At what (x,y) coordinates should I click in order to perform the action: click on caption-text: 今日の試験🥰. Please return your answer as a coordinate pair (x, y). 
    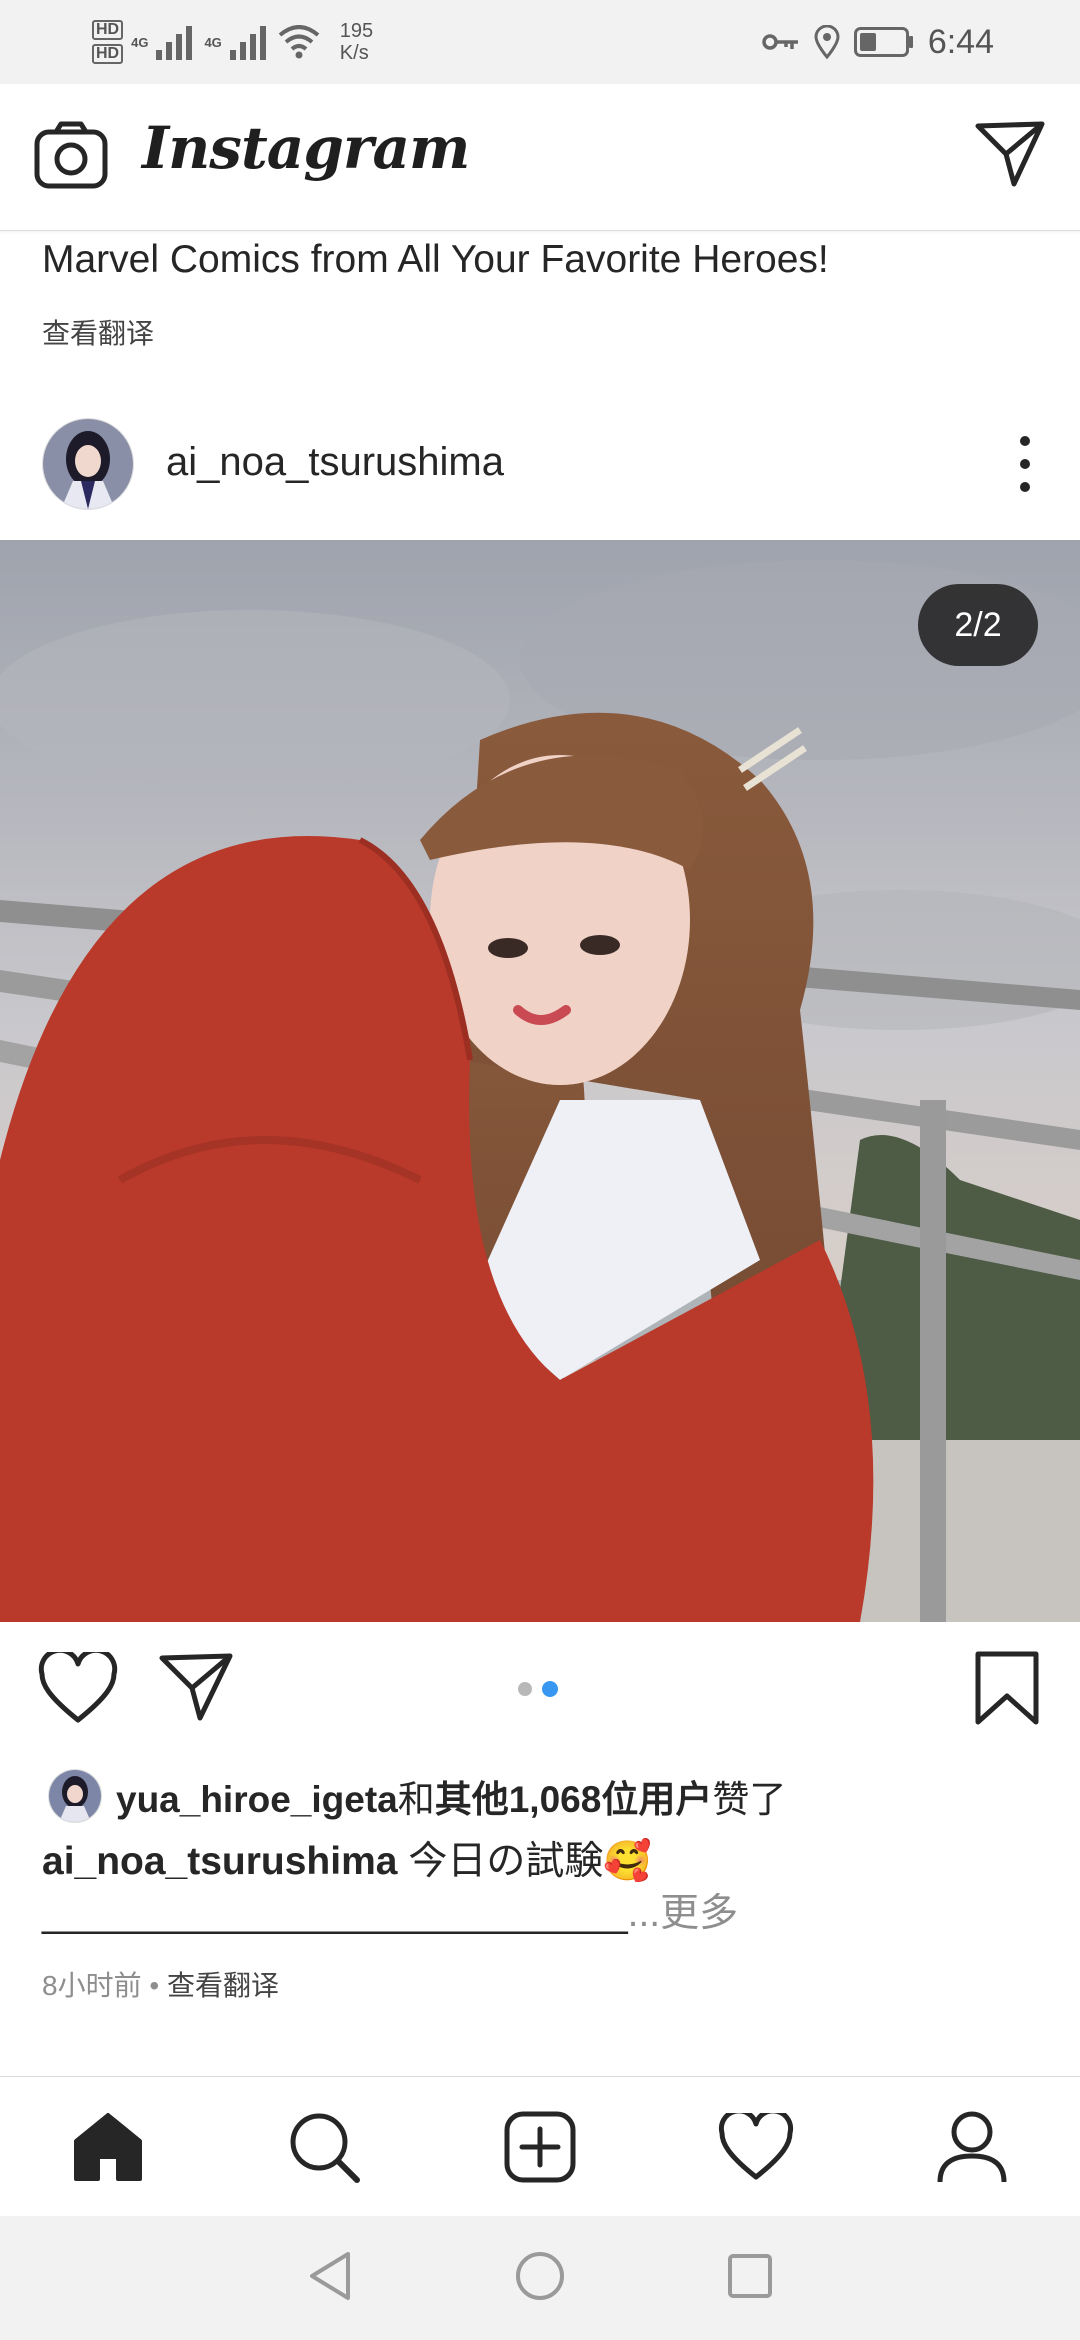
    Looking at the image, I should click on (530, 1861).